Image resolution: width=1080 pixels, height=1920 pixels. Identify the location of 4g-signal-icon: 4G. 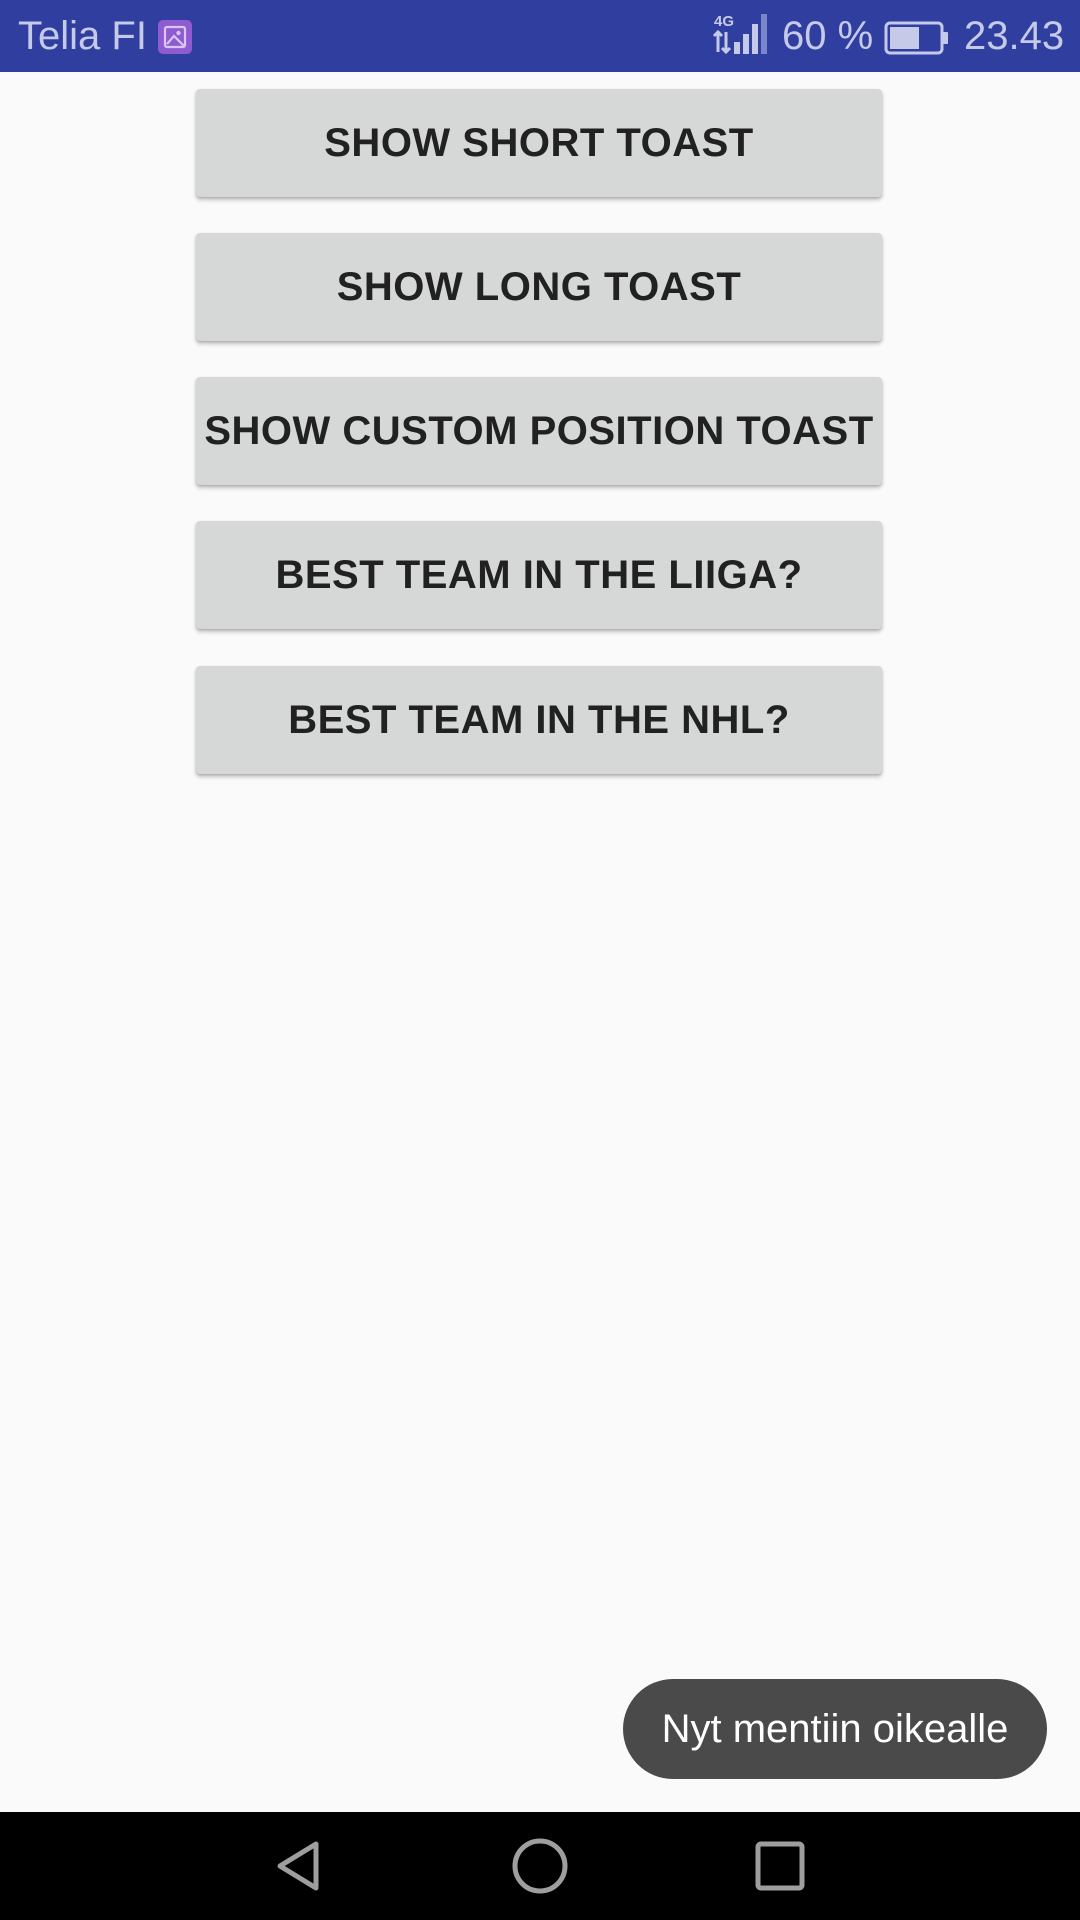
(742, 35).